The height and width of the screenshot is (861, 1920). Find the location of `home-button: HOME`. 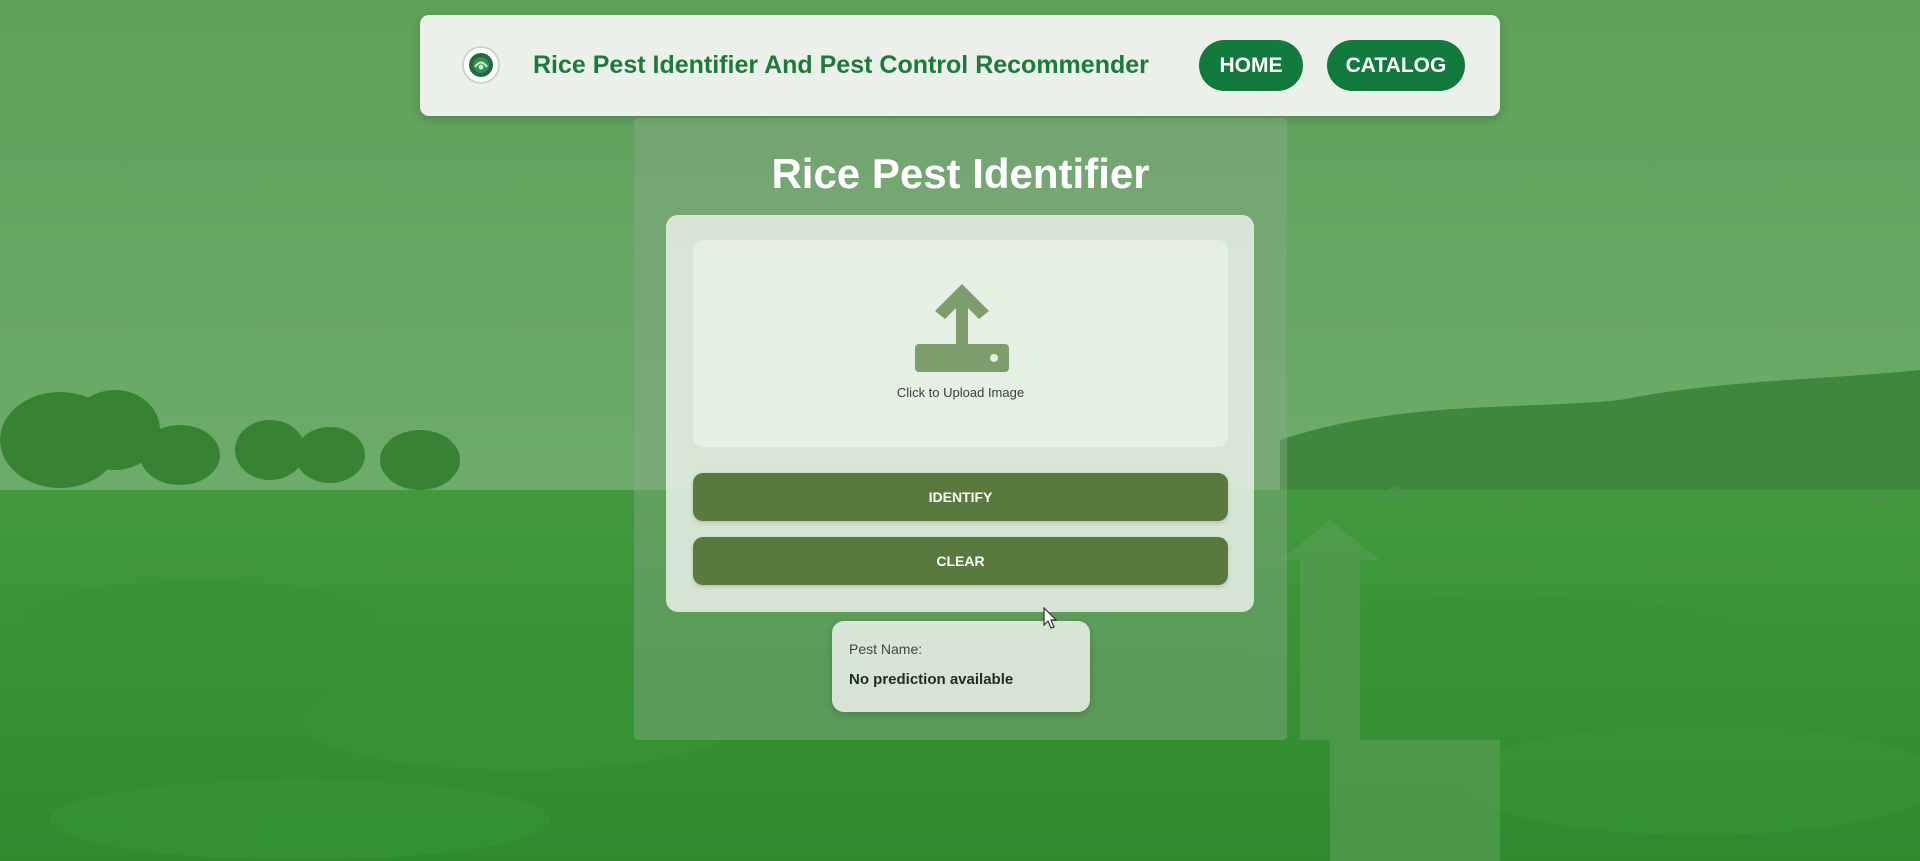

home-button: HOME is located at coordinates (1251, 65).